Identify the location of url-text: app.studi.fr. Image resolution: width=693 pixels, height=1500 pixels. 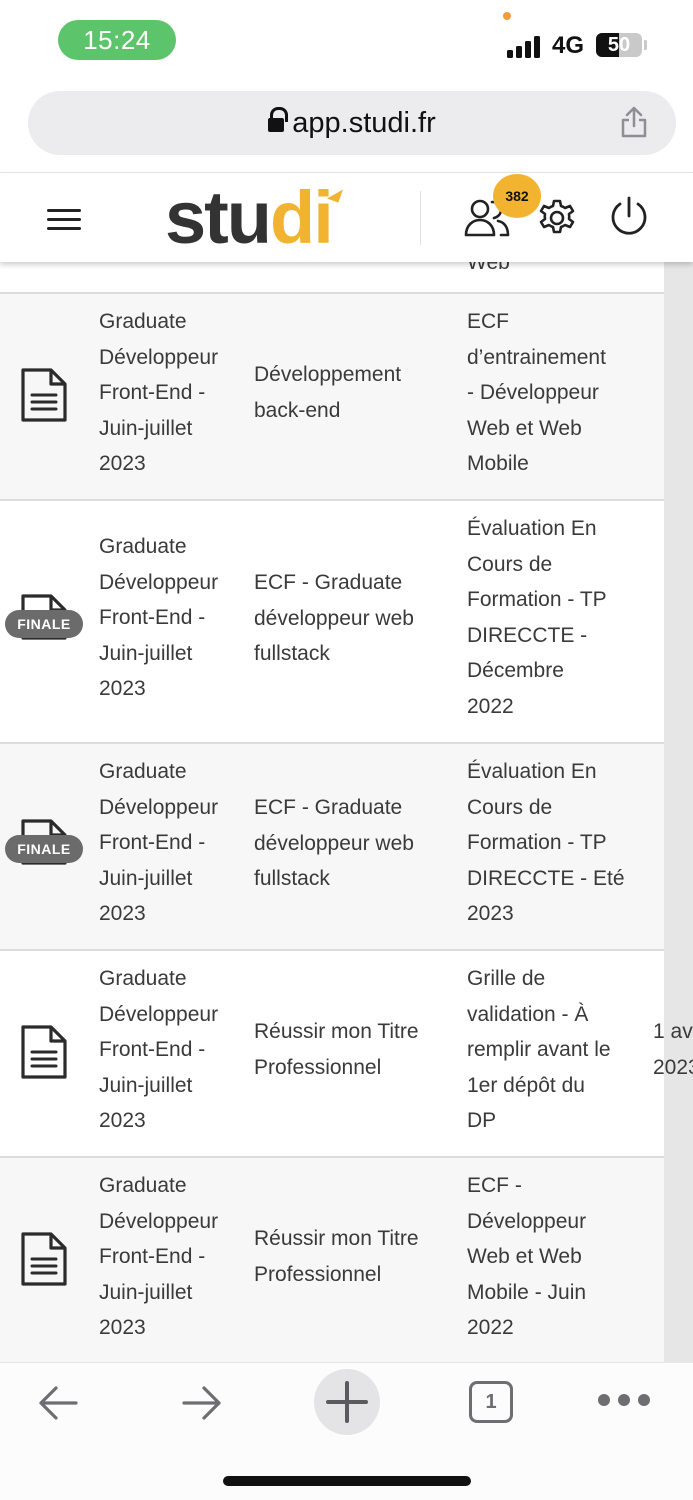
(364, 123).